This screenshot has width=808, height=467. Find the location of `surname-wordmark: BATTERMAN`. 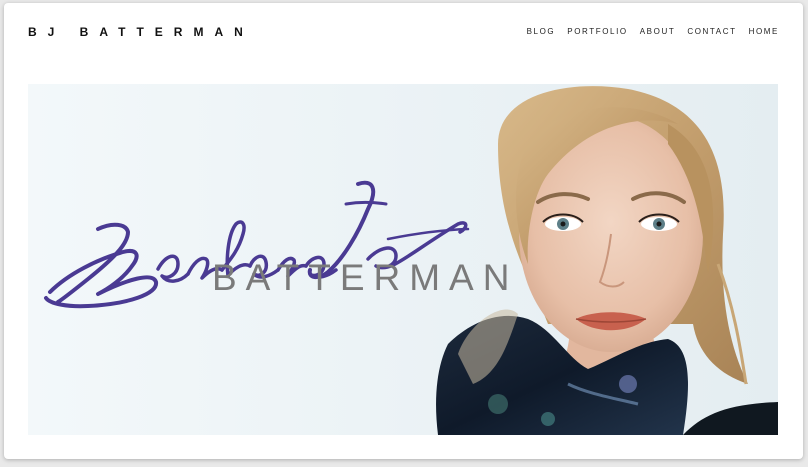

surname-wordmark: BATTERMAN is located at coordinates (365, 277).